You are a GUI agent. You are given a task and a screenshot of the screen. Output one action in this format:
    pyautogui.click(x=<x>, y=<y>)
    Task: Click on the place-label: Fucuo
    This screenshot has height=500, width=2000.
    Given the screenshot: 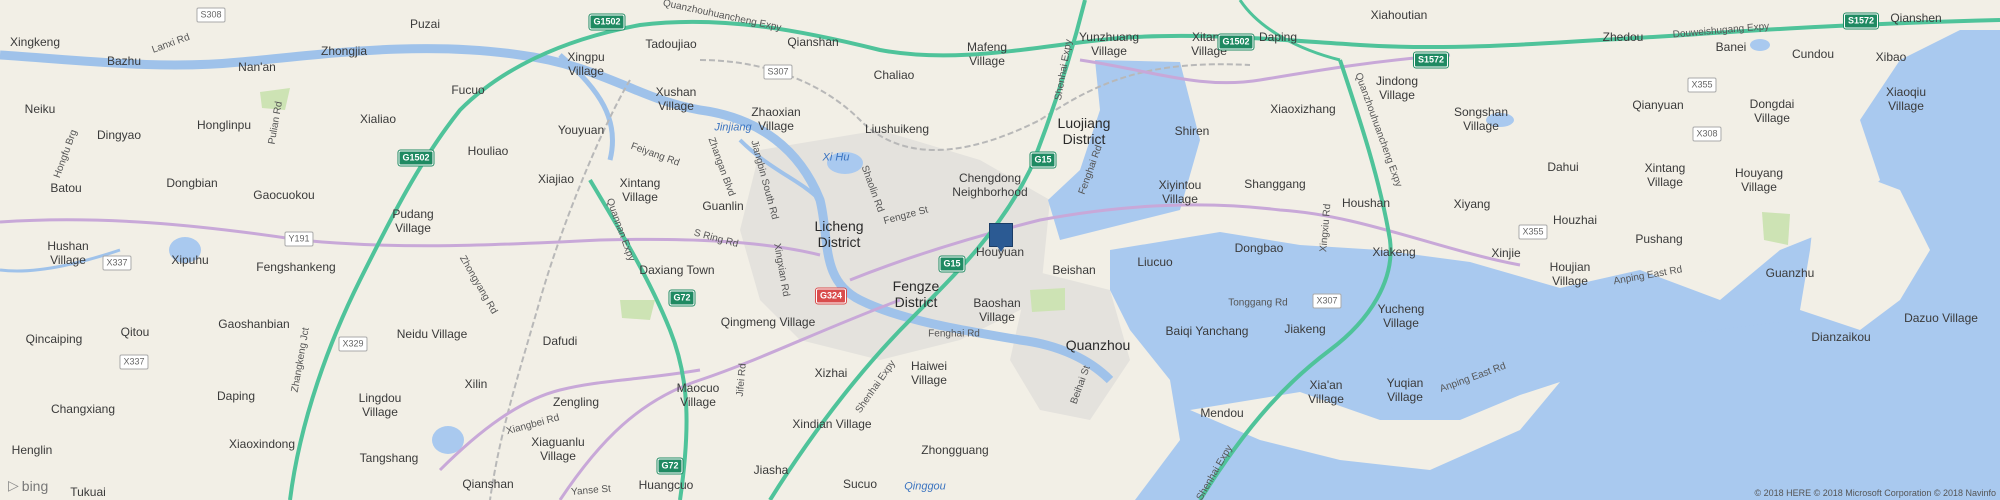 What is the action you would take?
    pyautogui.click(x=468, y=90)
    